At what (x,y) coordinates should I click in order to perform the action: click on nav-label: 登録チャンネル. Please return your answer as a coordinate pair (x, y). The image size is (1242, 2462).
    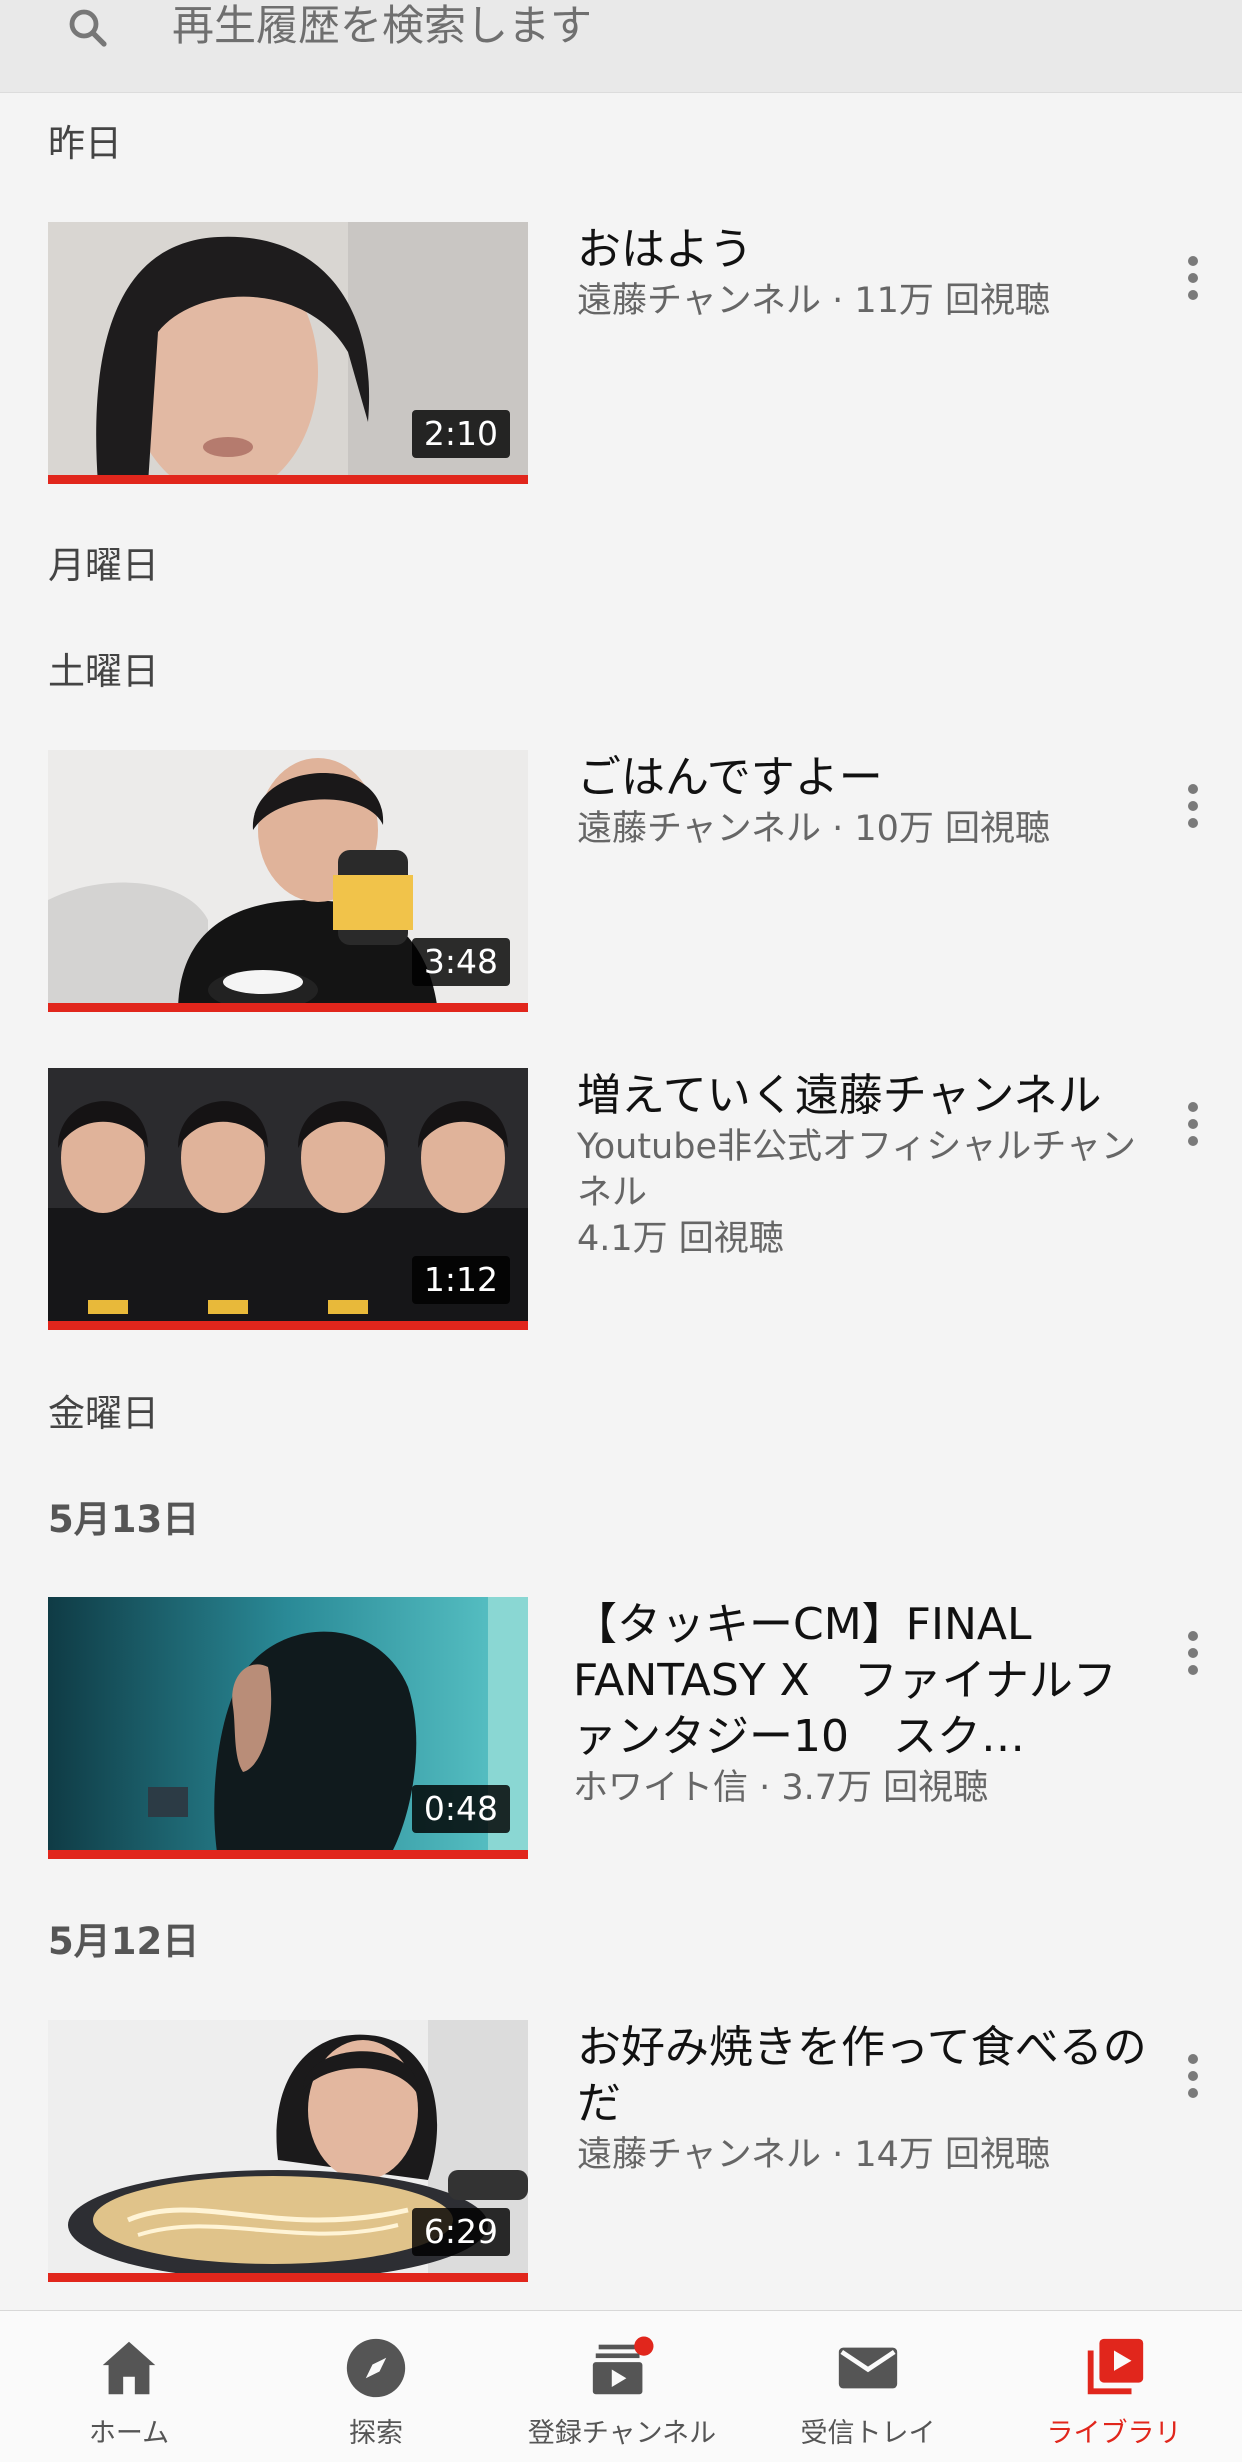
    Looking at the image, I should click on (622, 2433).